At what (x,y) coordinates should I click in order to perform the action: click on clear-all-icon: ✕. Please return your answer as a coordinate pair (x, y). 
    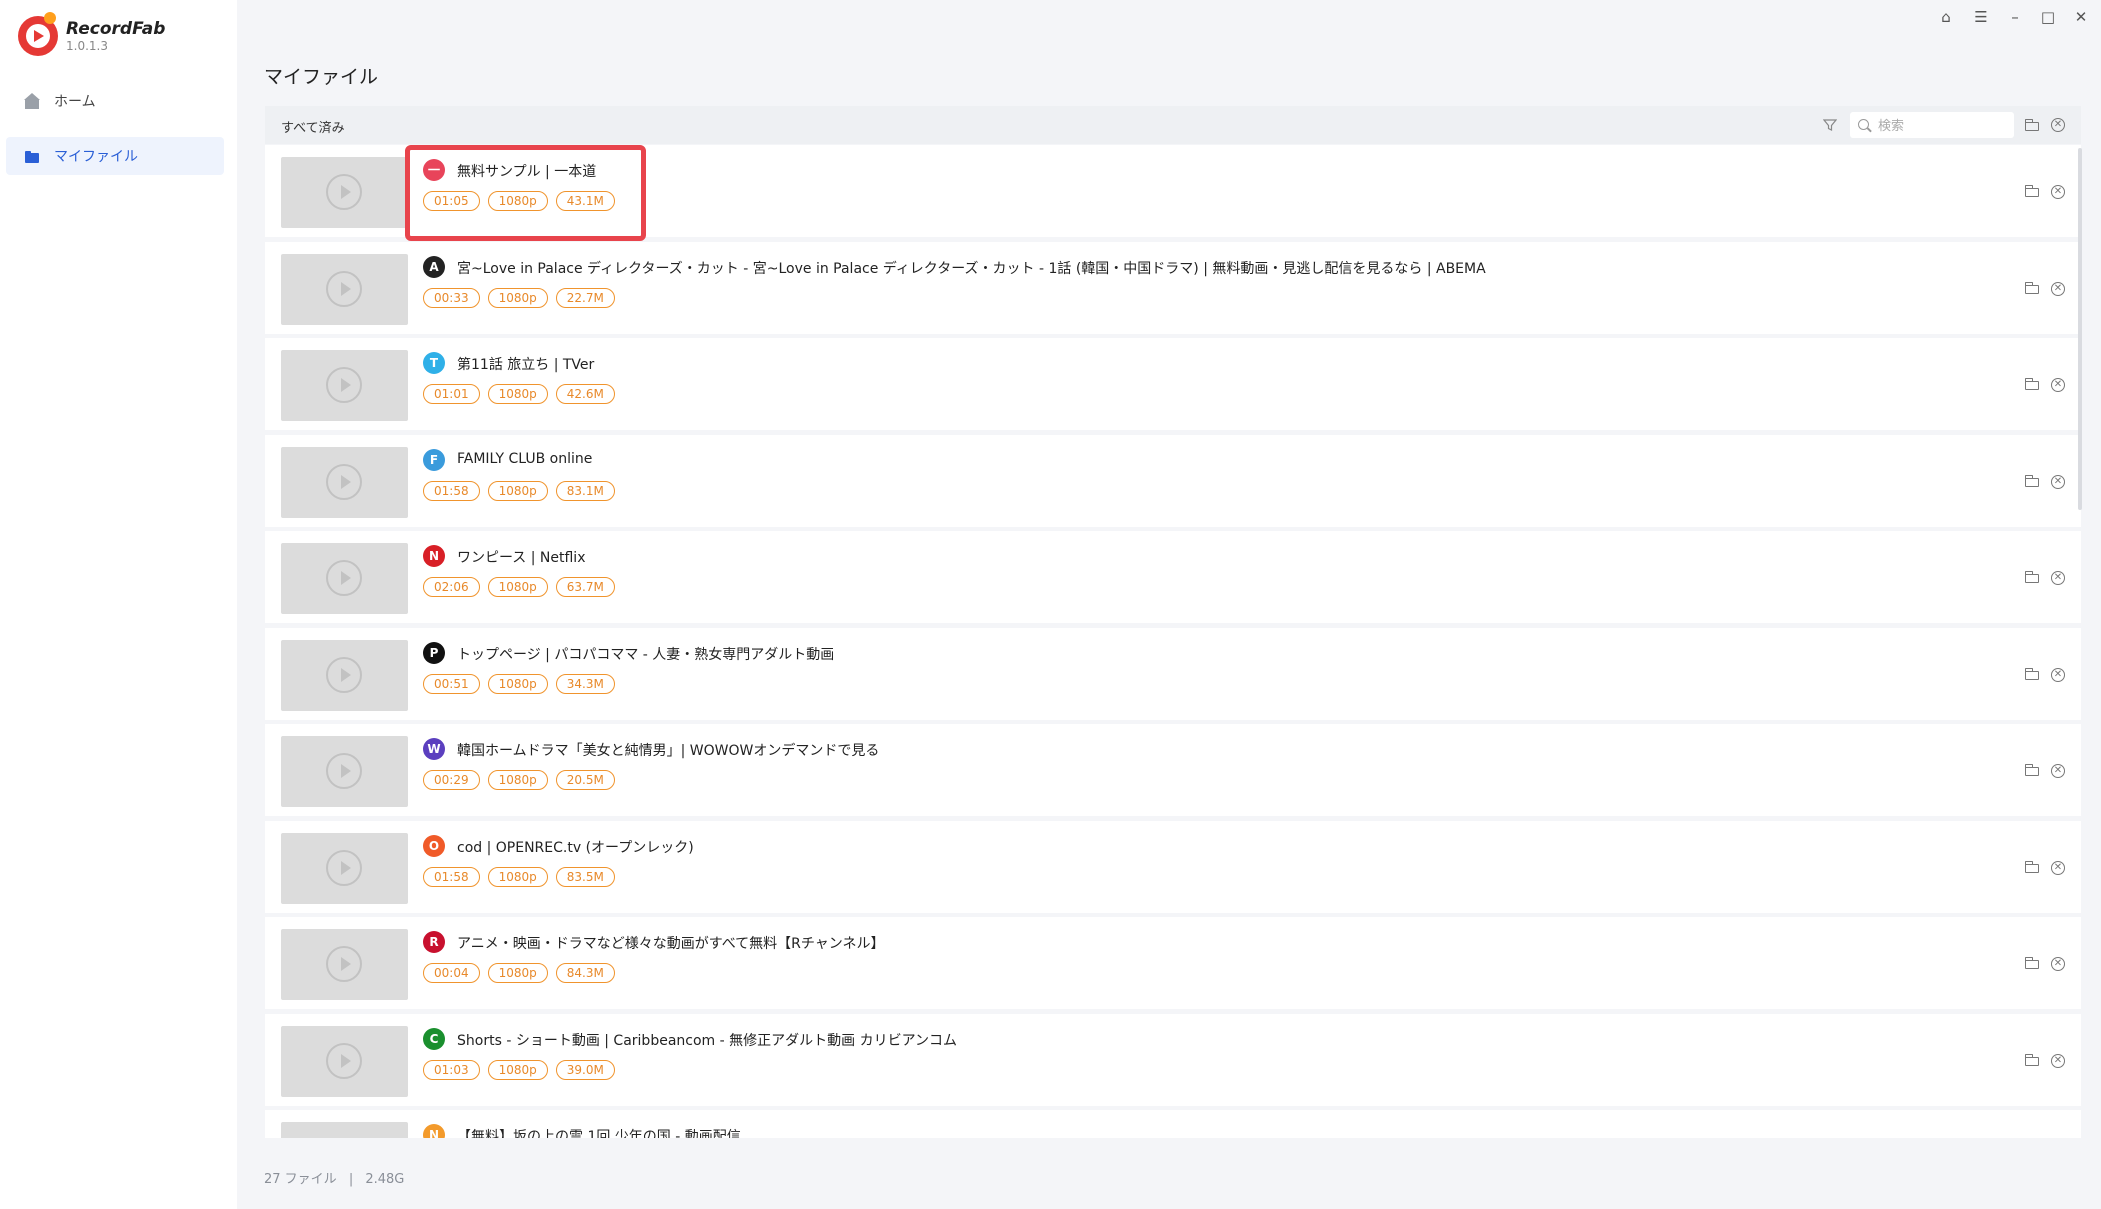
    Looking at the image, I should click on (2058, 125).